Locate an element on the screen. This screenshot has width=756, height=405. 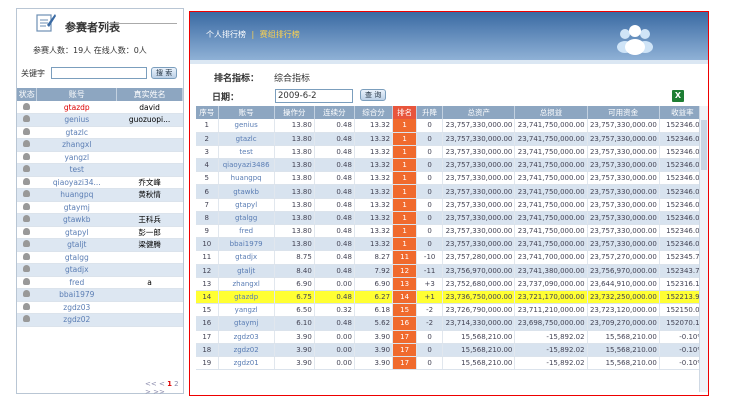
ranking-cell: zgdz02 is located at coordinates (246, 350).